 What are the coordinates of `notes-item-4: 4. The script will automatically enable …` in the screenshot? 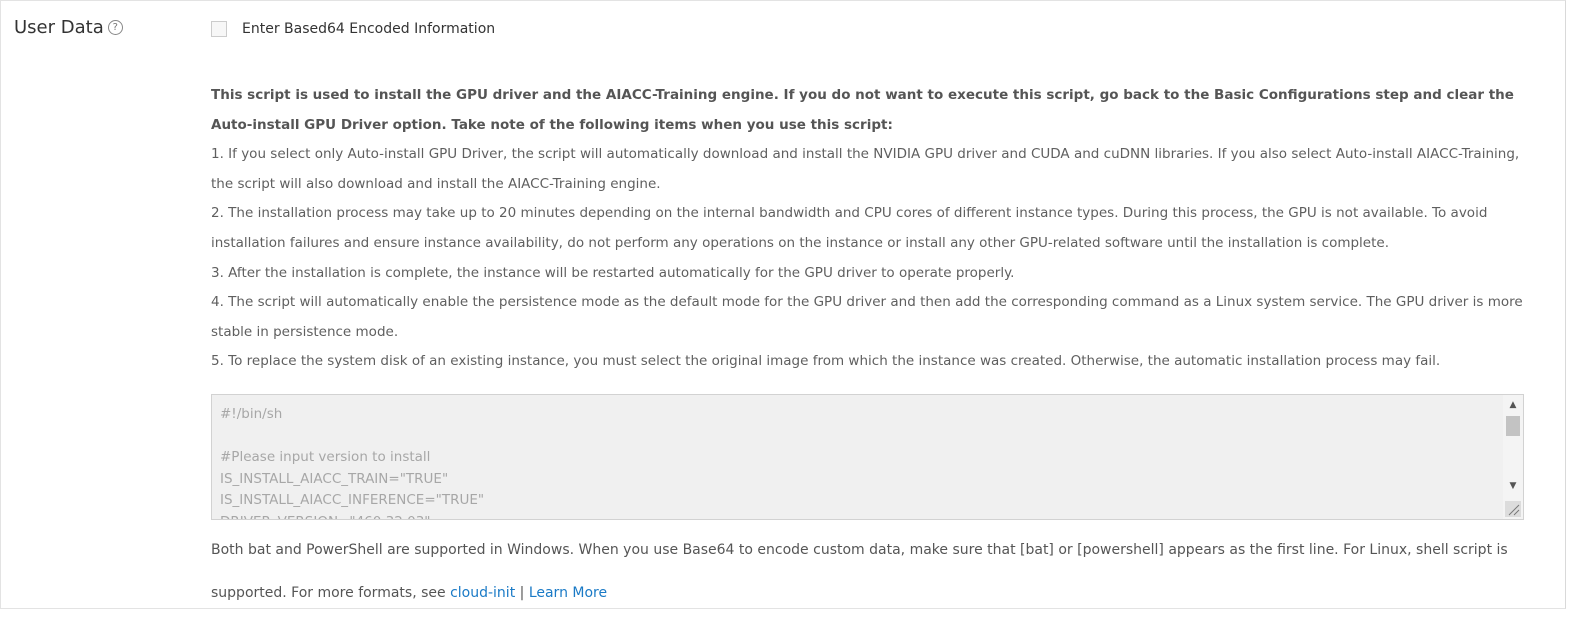 It's located at (867, 317).